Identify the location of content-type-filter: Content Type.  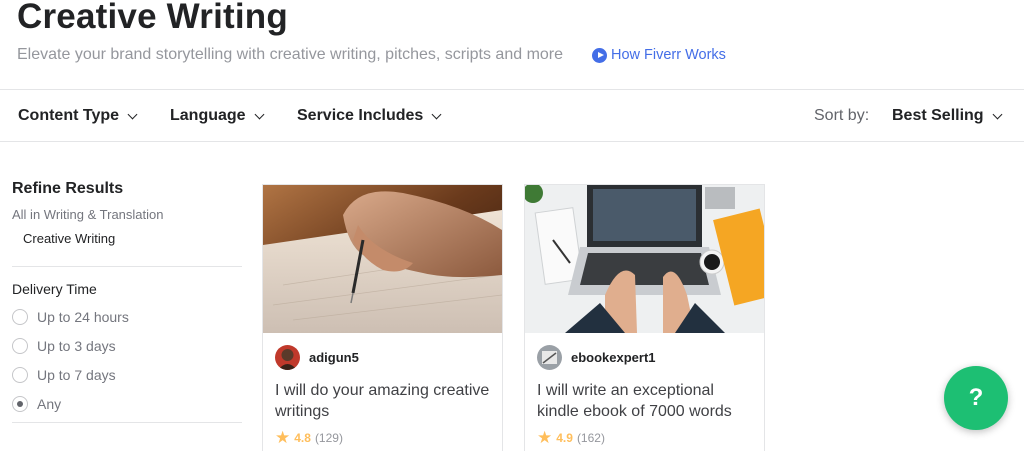
(78, 116).